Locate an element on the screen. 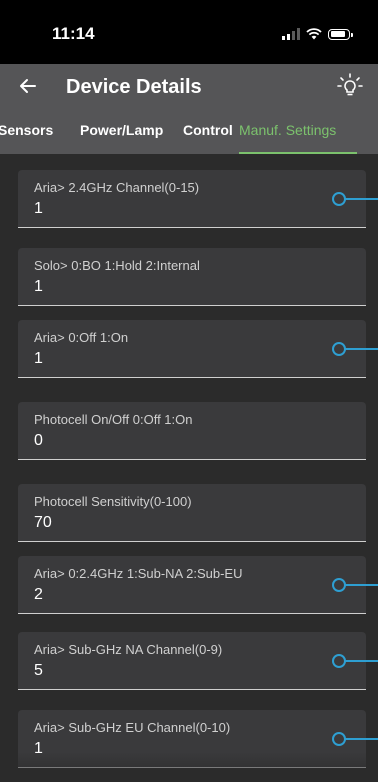  field-photocell-on-off: Photocell On/Off 0:Off 1:On 0 is located at coordinates (192, 431).